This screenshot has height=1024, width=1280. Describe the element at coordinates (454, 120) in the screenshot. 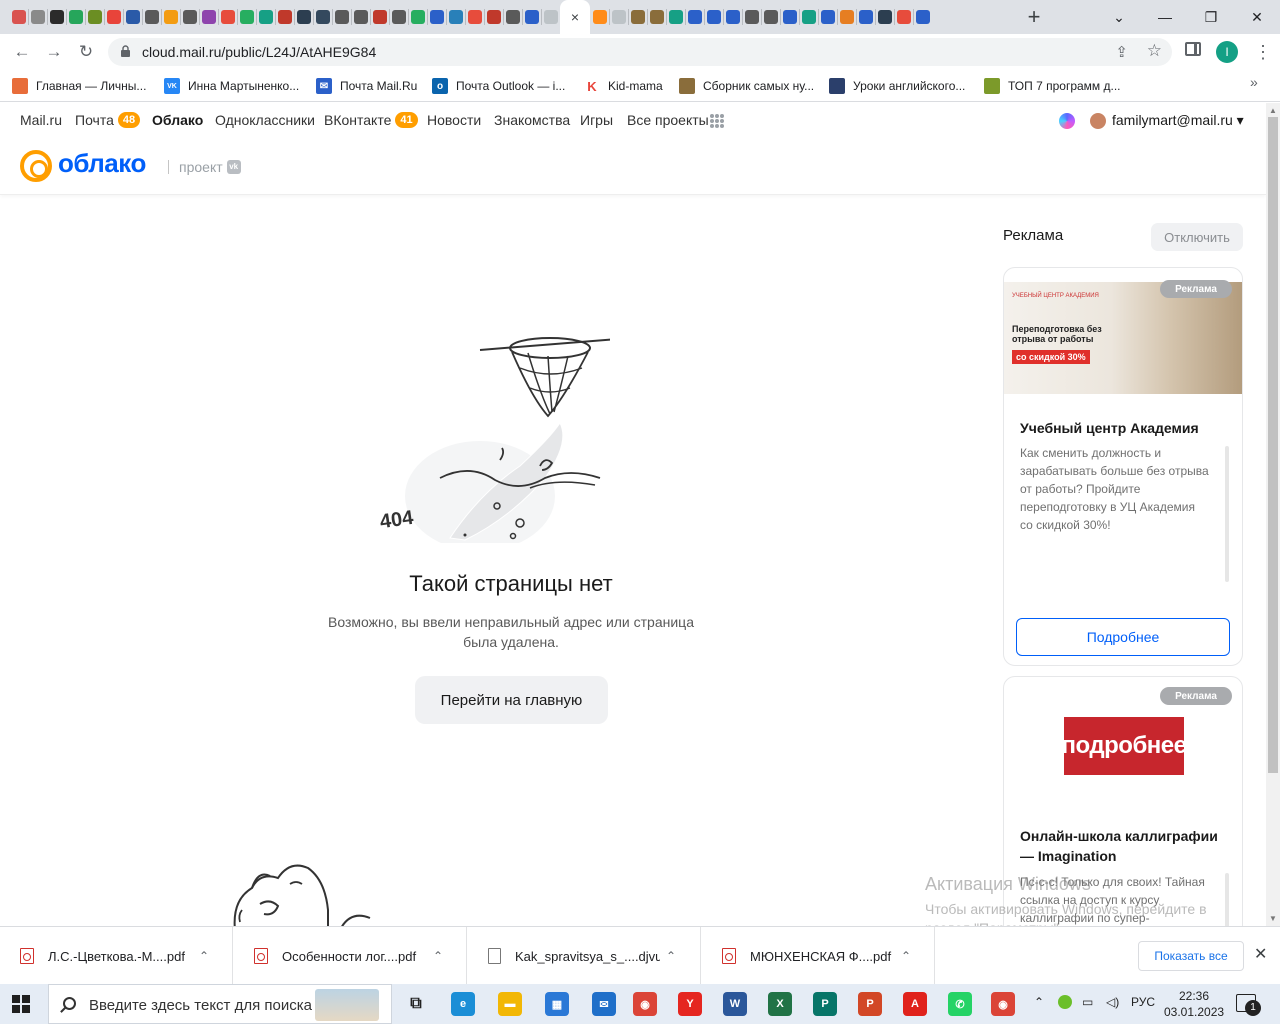

I see `portal-nav-item: Новости` at that location.